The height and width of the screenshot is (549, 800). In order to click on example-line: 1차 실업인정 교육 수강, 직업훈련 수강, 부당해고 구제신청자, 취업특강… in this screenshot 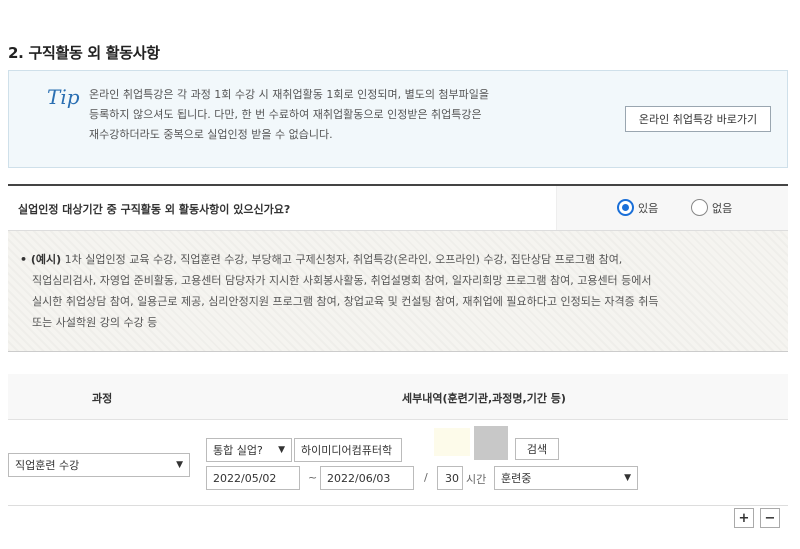, I will do `click(342, 259)`.